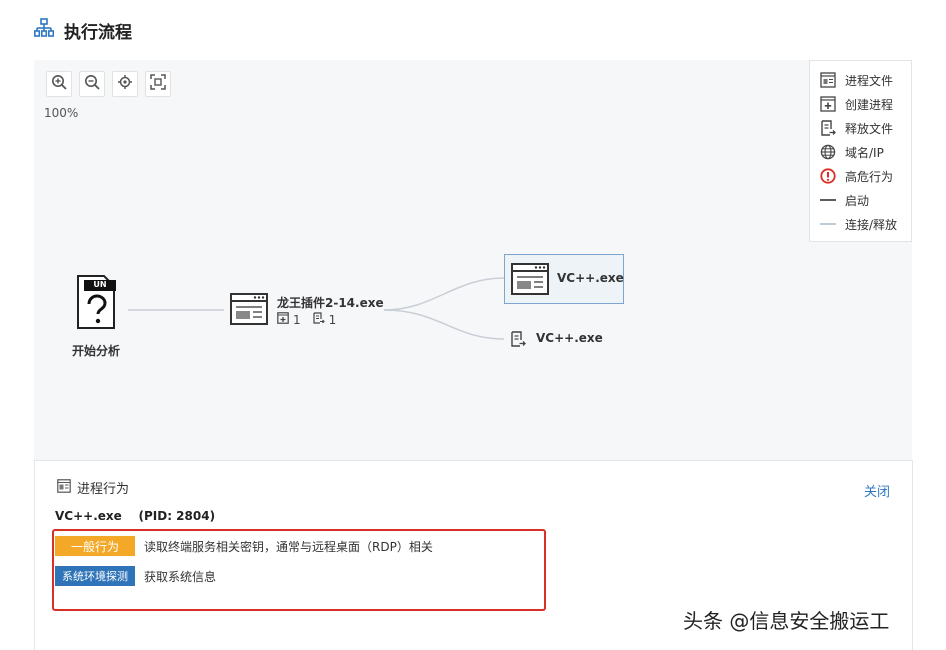 Image resolution: width=946 pixels, height=650 pixels. What do you see at coordinates (299, 570) in the screenshot?
I see `highlight-annotation-box` at bounding box center [299, 570].